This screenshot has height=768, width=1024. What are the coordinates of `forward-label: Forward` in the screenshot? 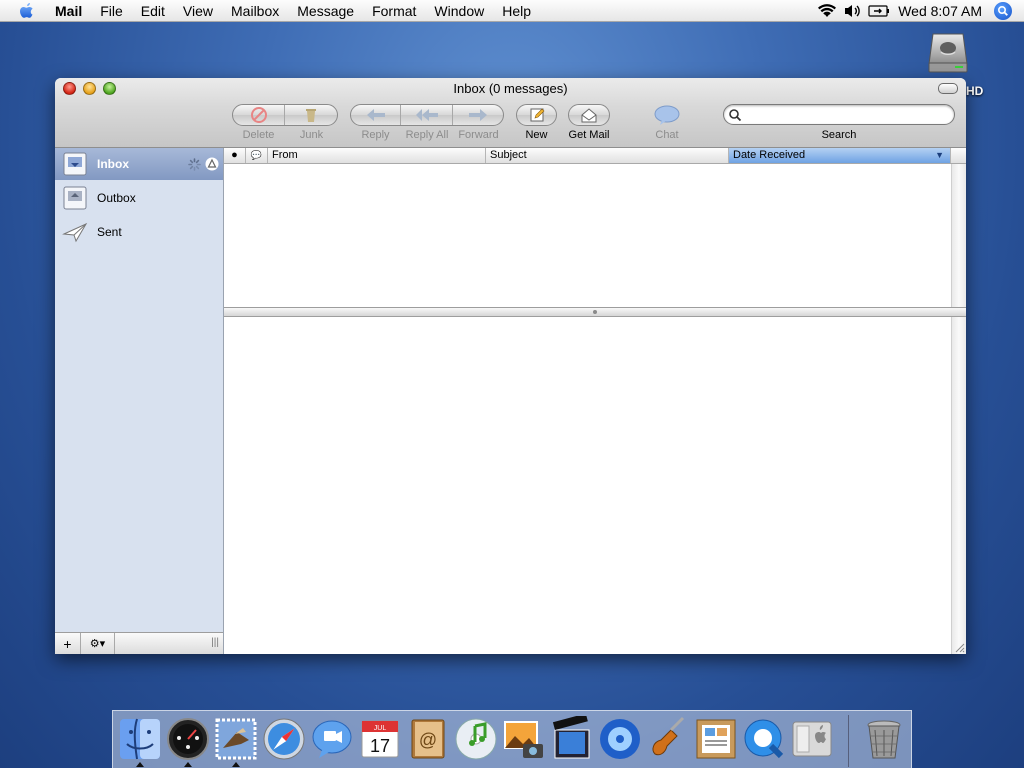 It's located at (478, 135).